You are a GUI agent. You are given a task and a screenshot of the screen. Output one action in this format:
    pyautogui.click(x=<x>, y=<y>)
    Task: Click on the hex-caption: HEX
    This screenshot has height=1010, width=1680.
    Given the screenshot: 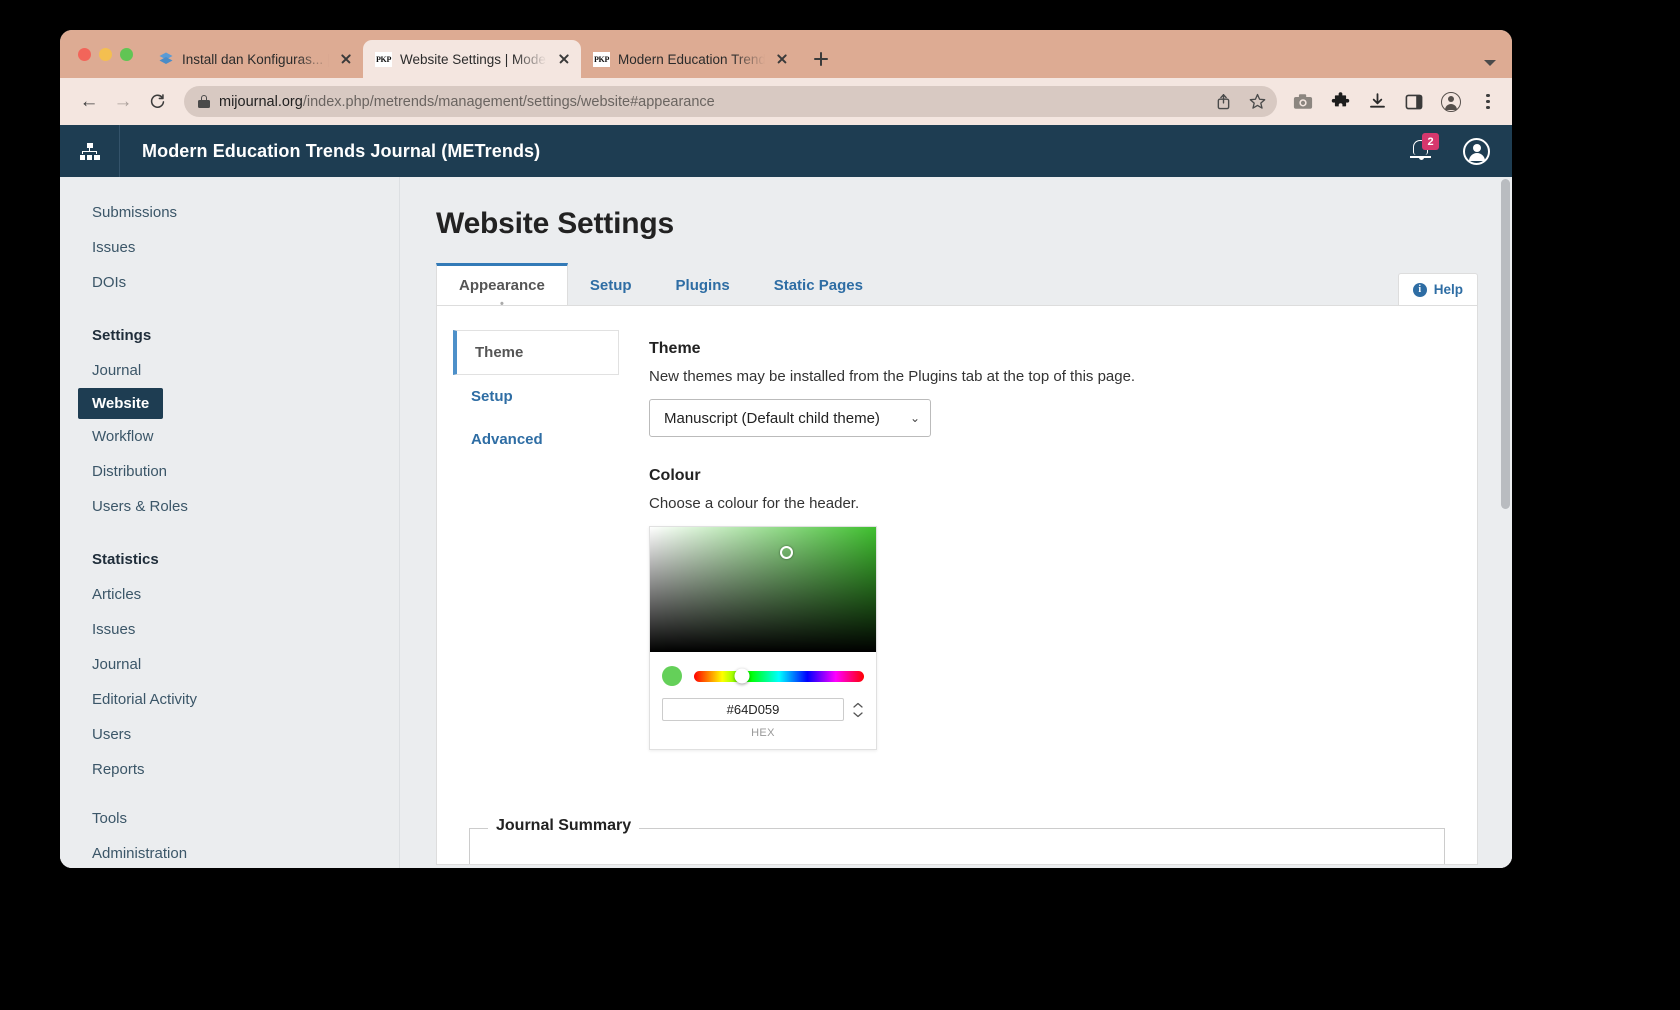 What is the action you would take?
    pyautogui.click(x=763, y=733)
    